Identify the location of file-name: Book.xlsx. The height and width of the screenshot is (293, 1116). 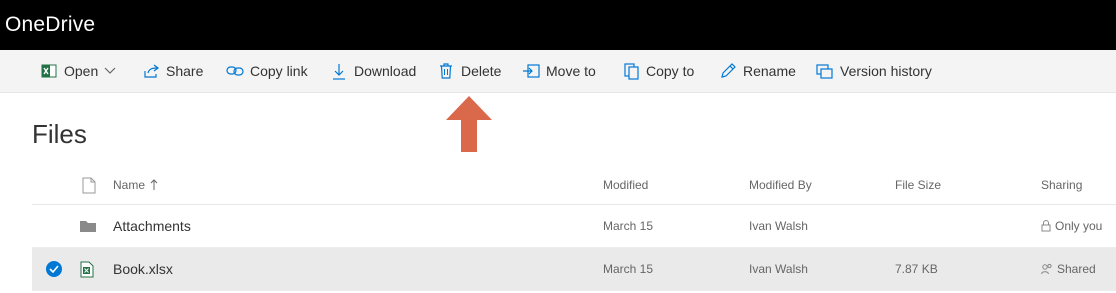
(143, 269).